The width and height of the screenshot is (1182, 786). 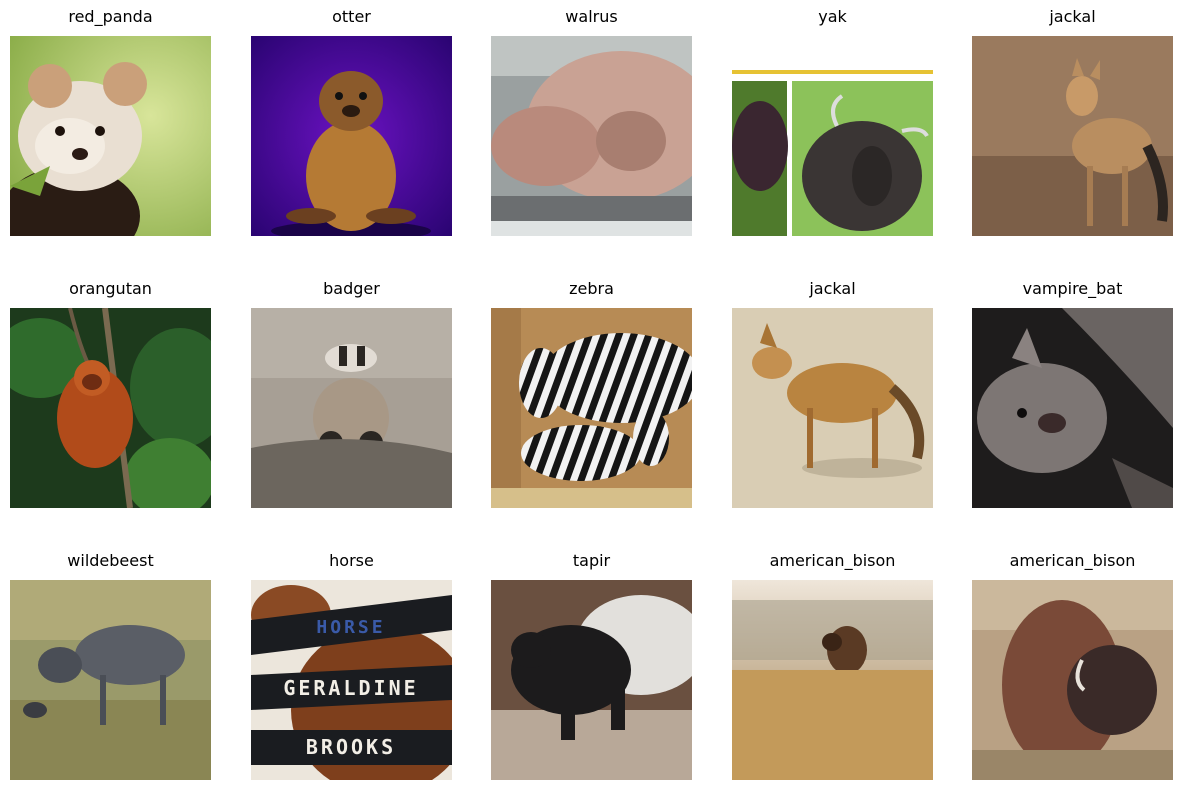 I want to click on image-title: wildebeest, so click(x=110, y=560).